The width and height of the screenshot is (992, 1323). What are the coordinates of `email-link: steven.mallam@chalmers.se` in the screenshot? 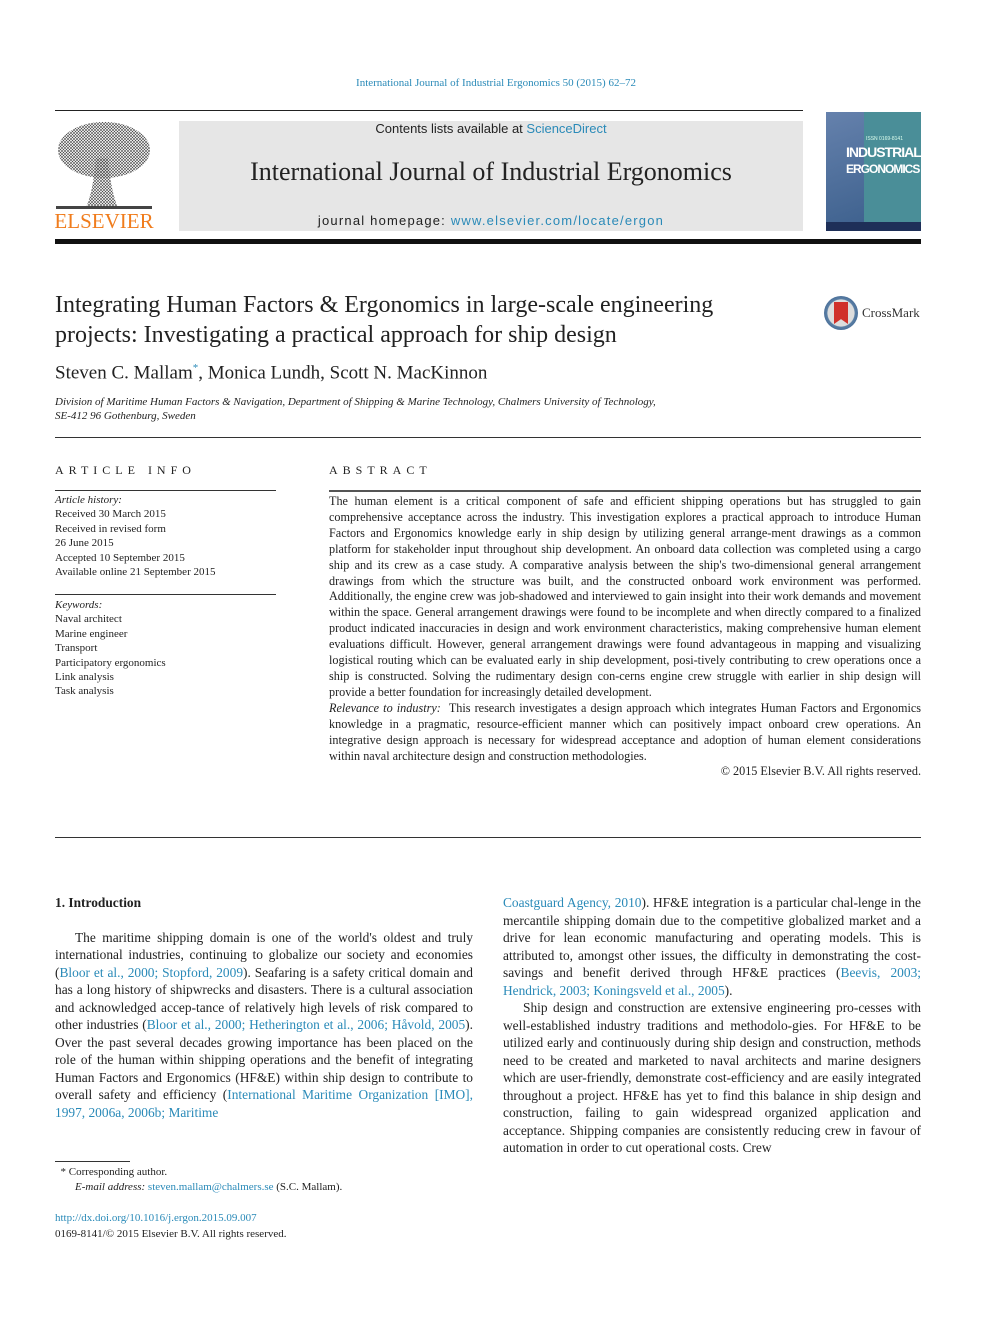 It's located at (211, 1187).